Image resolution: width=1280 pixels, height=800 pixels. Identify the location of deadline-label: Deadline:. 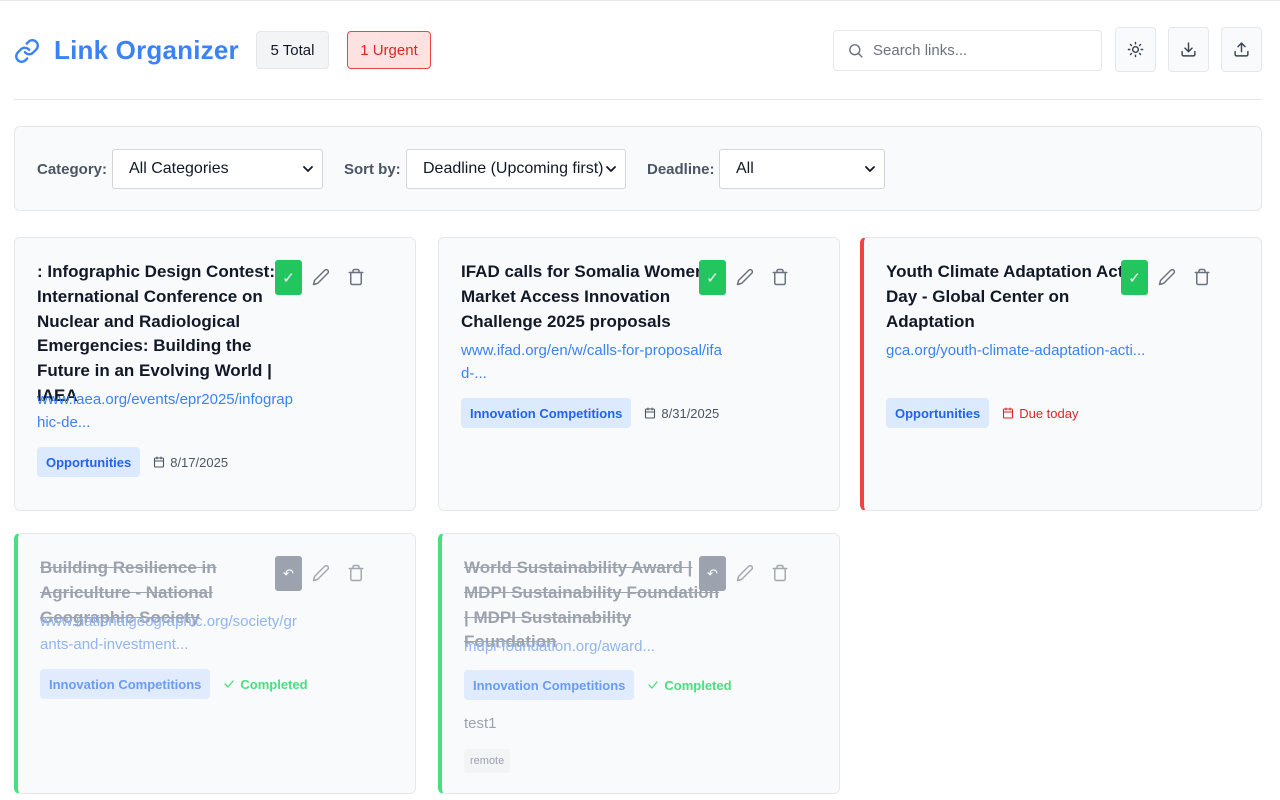
(681, 169).